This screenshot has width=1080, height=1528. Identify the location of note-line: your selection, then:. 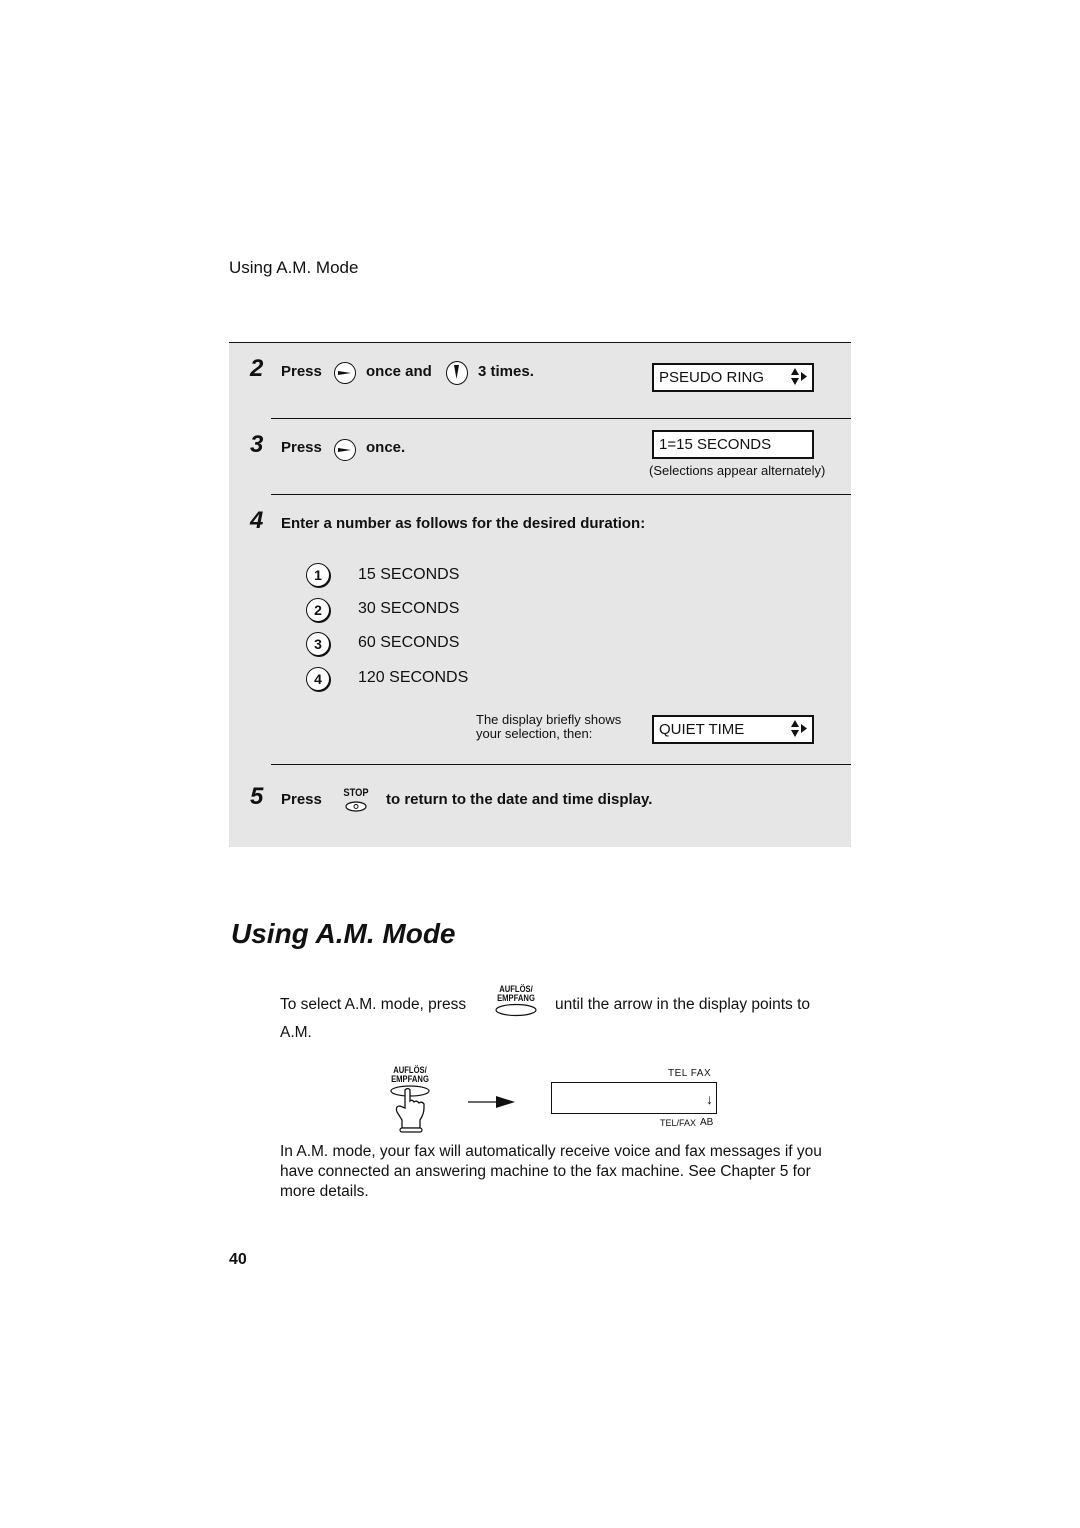
(534, 733).